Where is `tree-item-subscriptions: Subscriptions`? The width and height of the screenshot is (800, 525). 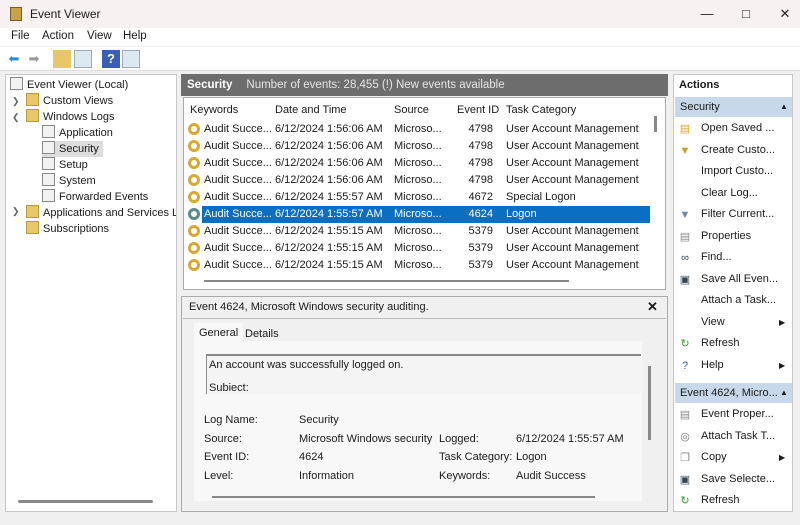 tree-item-subscriptions: Subscriptions is located at coordinates (67, 229).